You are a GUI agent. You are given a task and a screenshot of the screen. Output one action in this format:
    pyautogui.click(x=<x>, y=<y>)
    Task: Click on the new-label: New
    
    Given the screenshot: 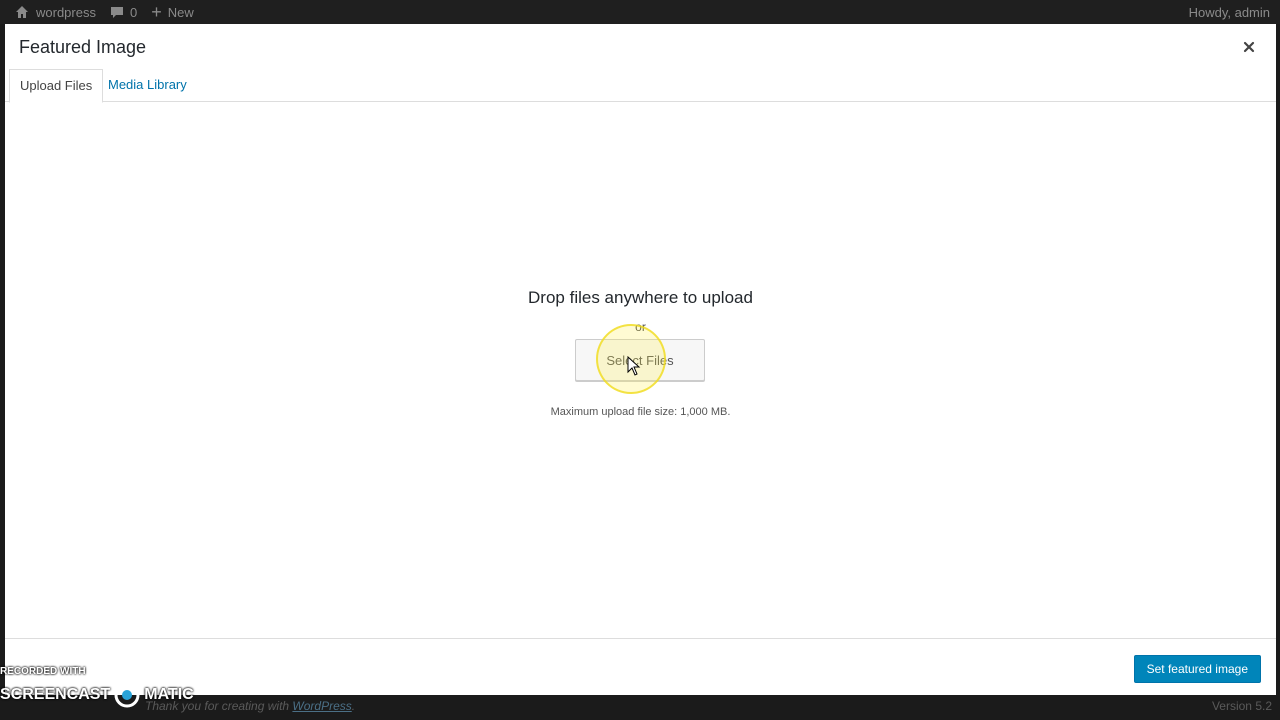 What is the action you would take?
    pyautogui.click(x=180, y=12)
    